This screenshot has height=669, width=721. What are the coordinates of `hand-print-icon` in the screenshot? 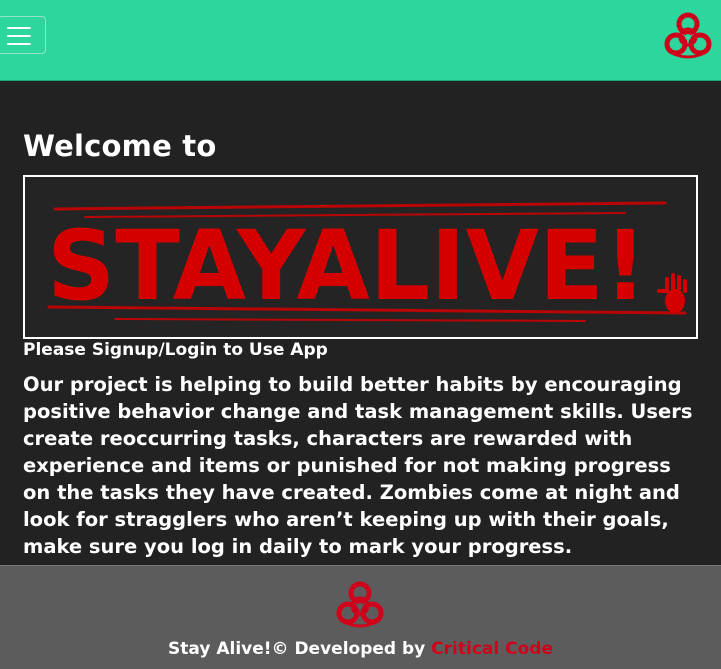 It's located at (672, 293).